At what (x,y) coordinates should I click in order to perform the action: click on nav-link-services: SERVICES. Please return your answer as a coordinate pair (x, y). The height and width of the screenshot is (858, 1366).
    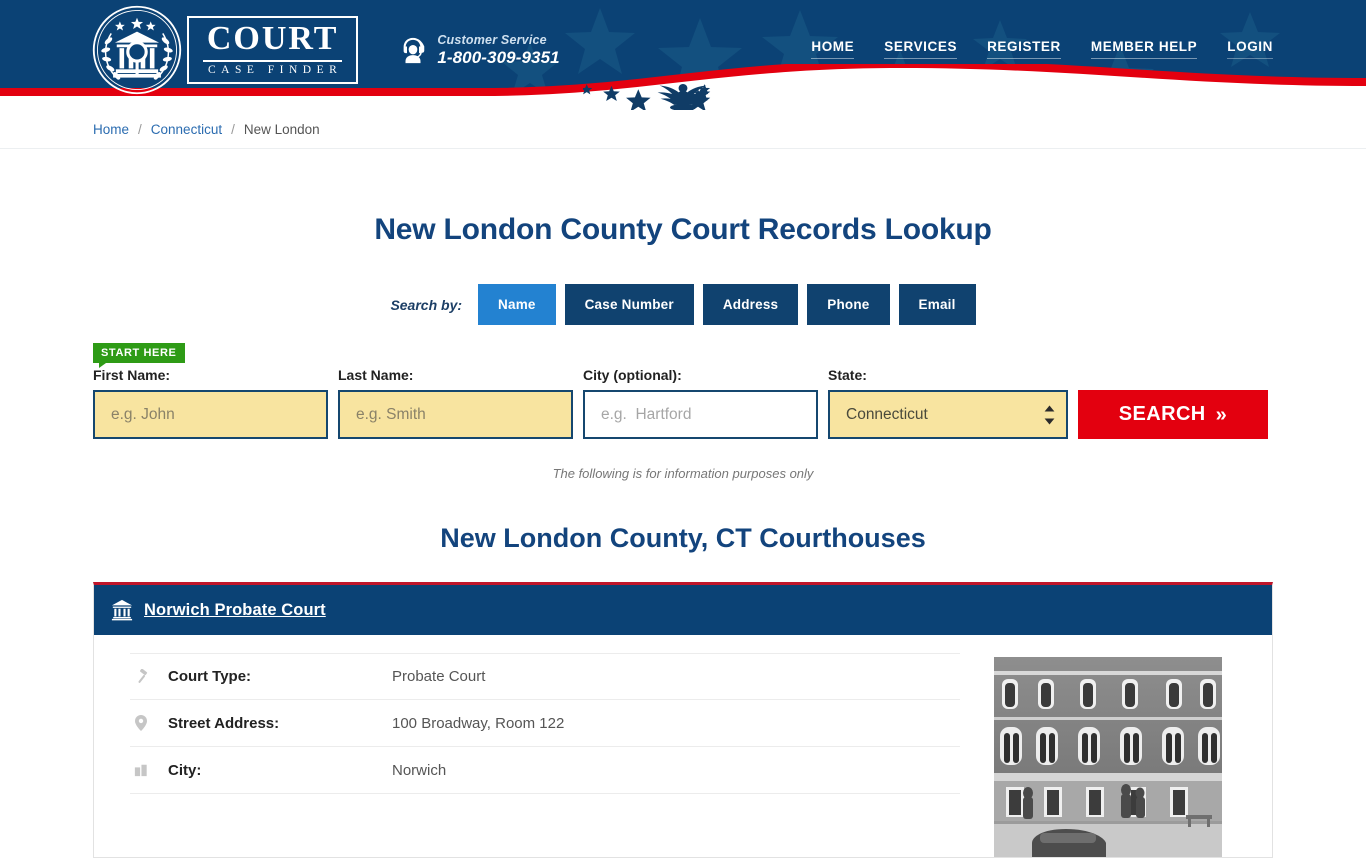
    Looking at the image, I should click on (920, 49).